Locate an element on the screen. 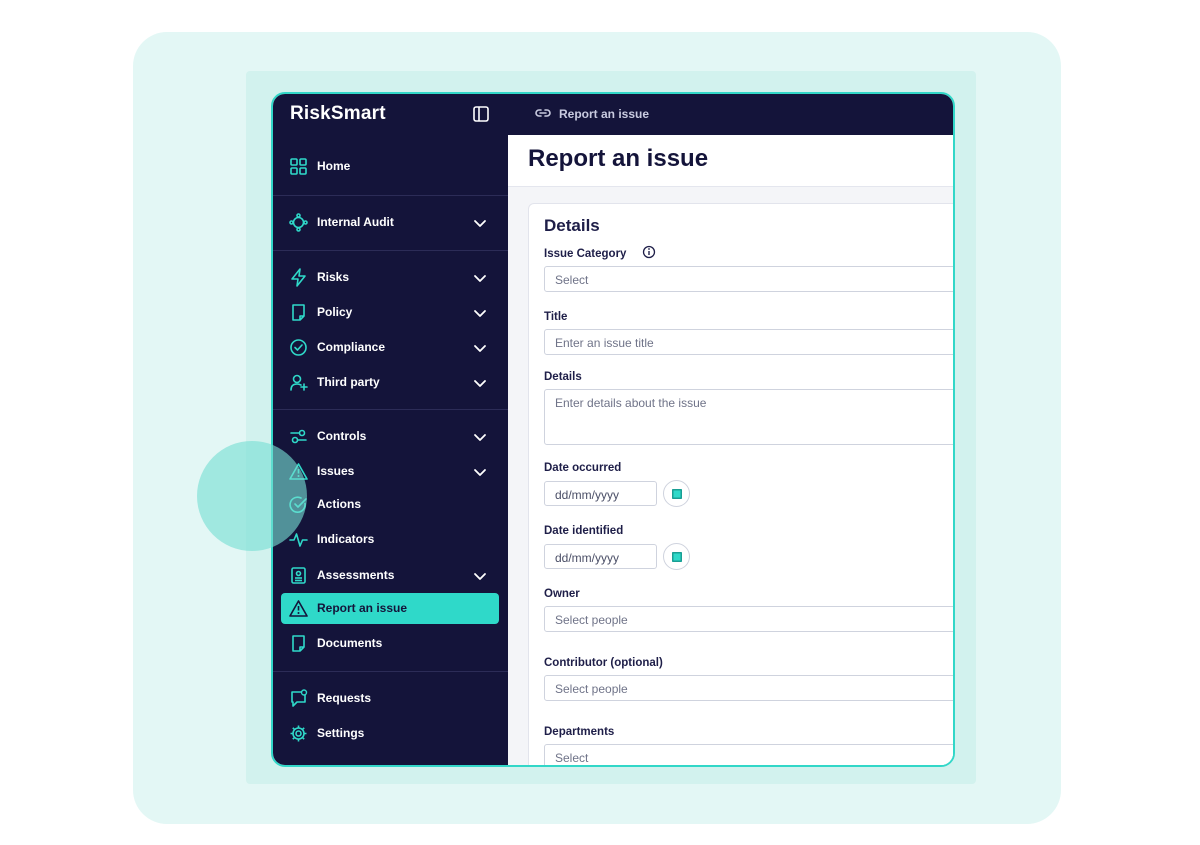 This screenshot has height=845, width=1200. grid-icon is located at coordinates (298, 166).